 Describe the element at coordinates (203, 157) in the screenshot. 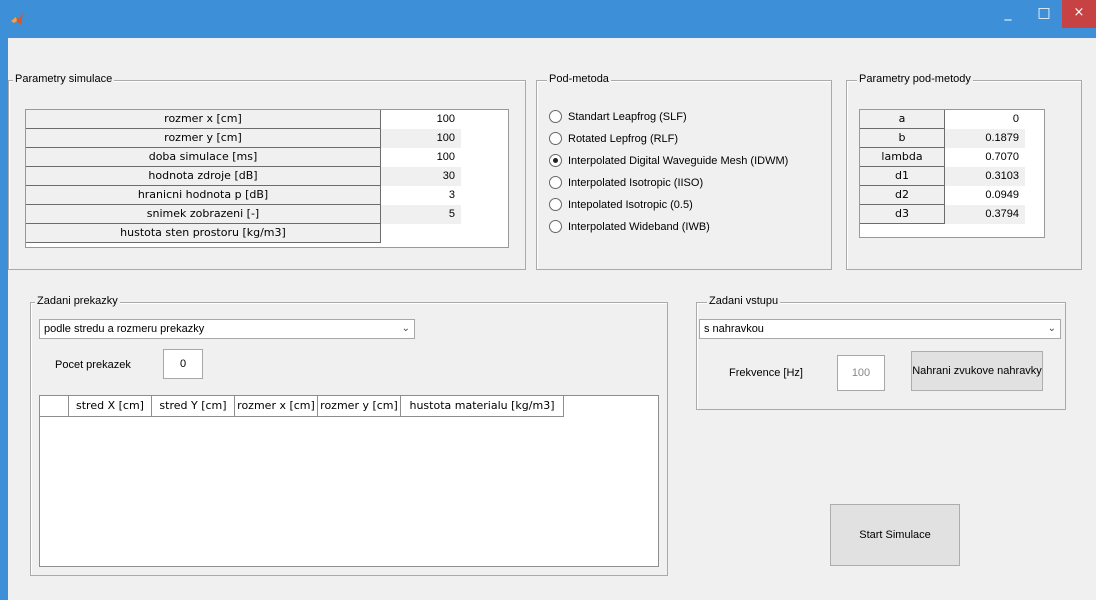

I see `sim-param-name: doba simulace [ms]` at that location.